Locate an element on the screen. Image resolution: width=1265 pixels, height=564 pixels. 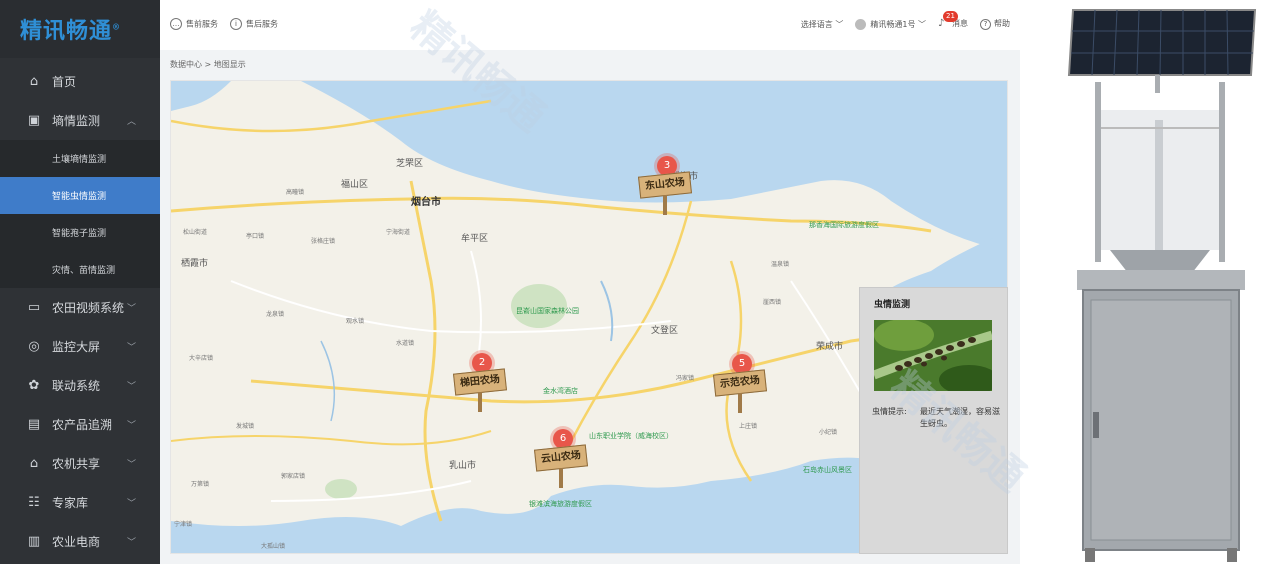
map-city-label: 牟平区 is located at coordinates (475, 239).